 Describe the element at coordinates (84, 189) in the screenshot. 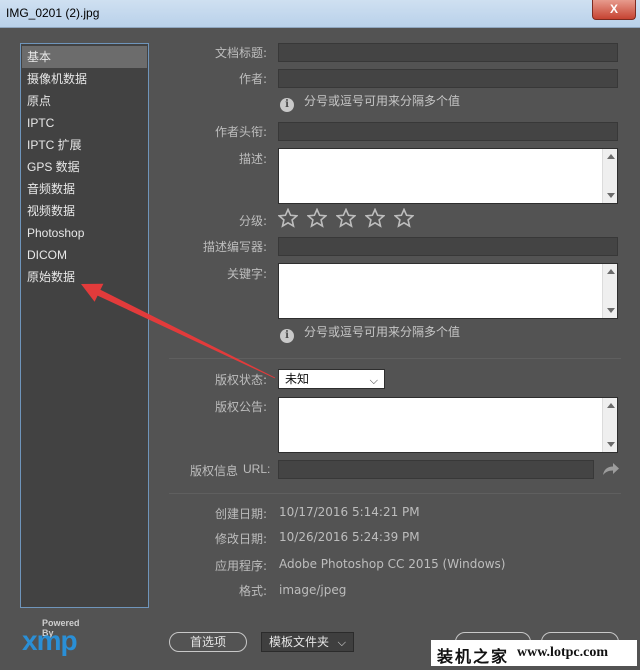

I see `sidebar-item-audio-data: 音频数据` at that location.